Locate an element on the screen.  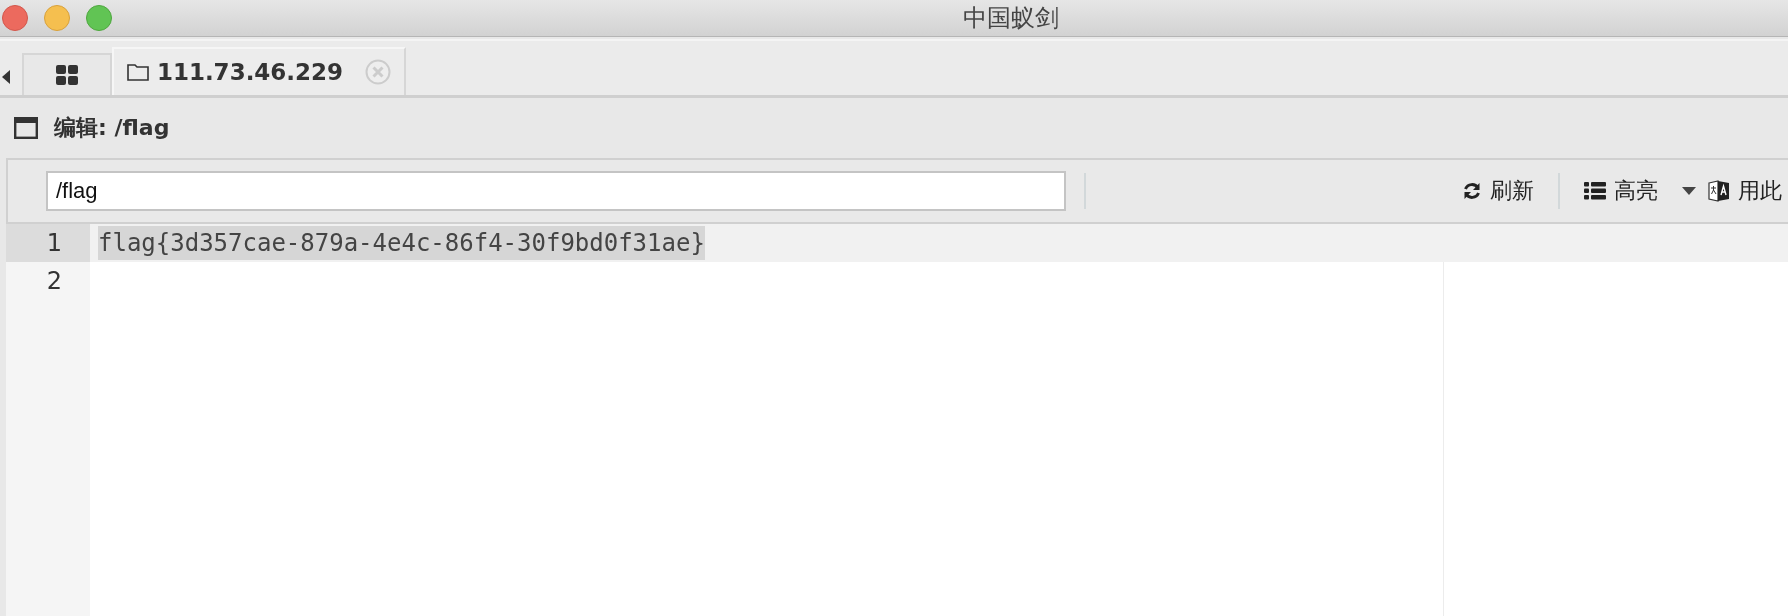
line-number: 1 is located at coordinates (54, 243).